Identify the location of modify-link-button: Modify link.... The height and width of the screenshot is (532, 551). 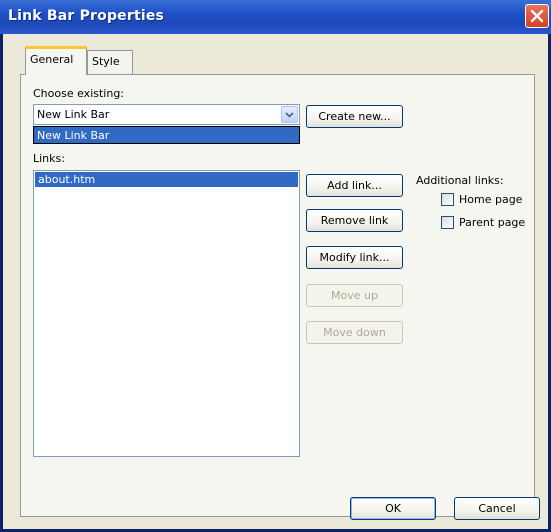
(354, 257).